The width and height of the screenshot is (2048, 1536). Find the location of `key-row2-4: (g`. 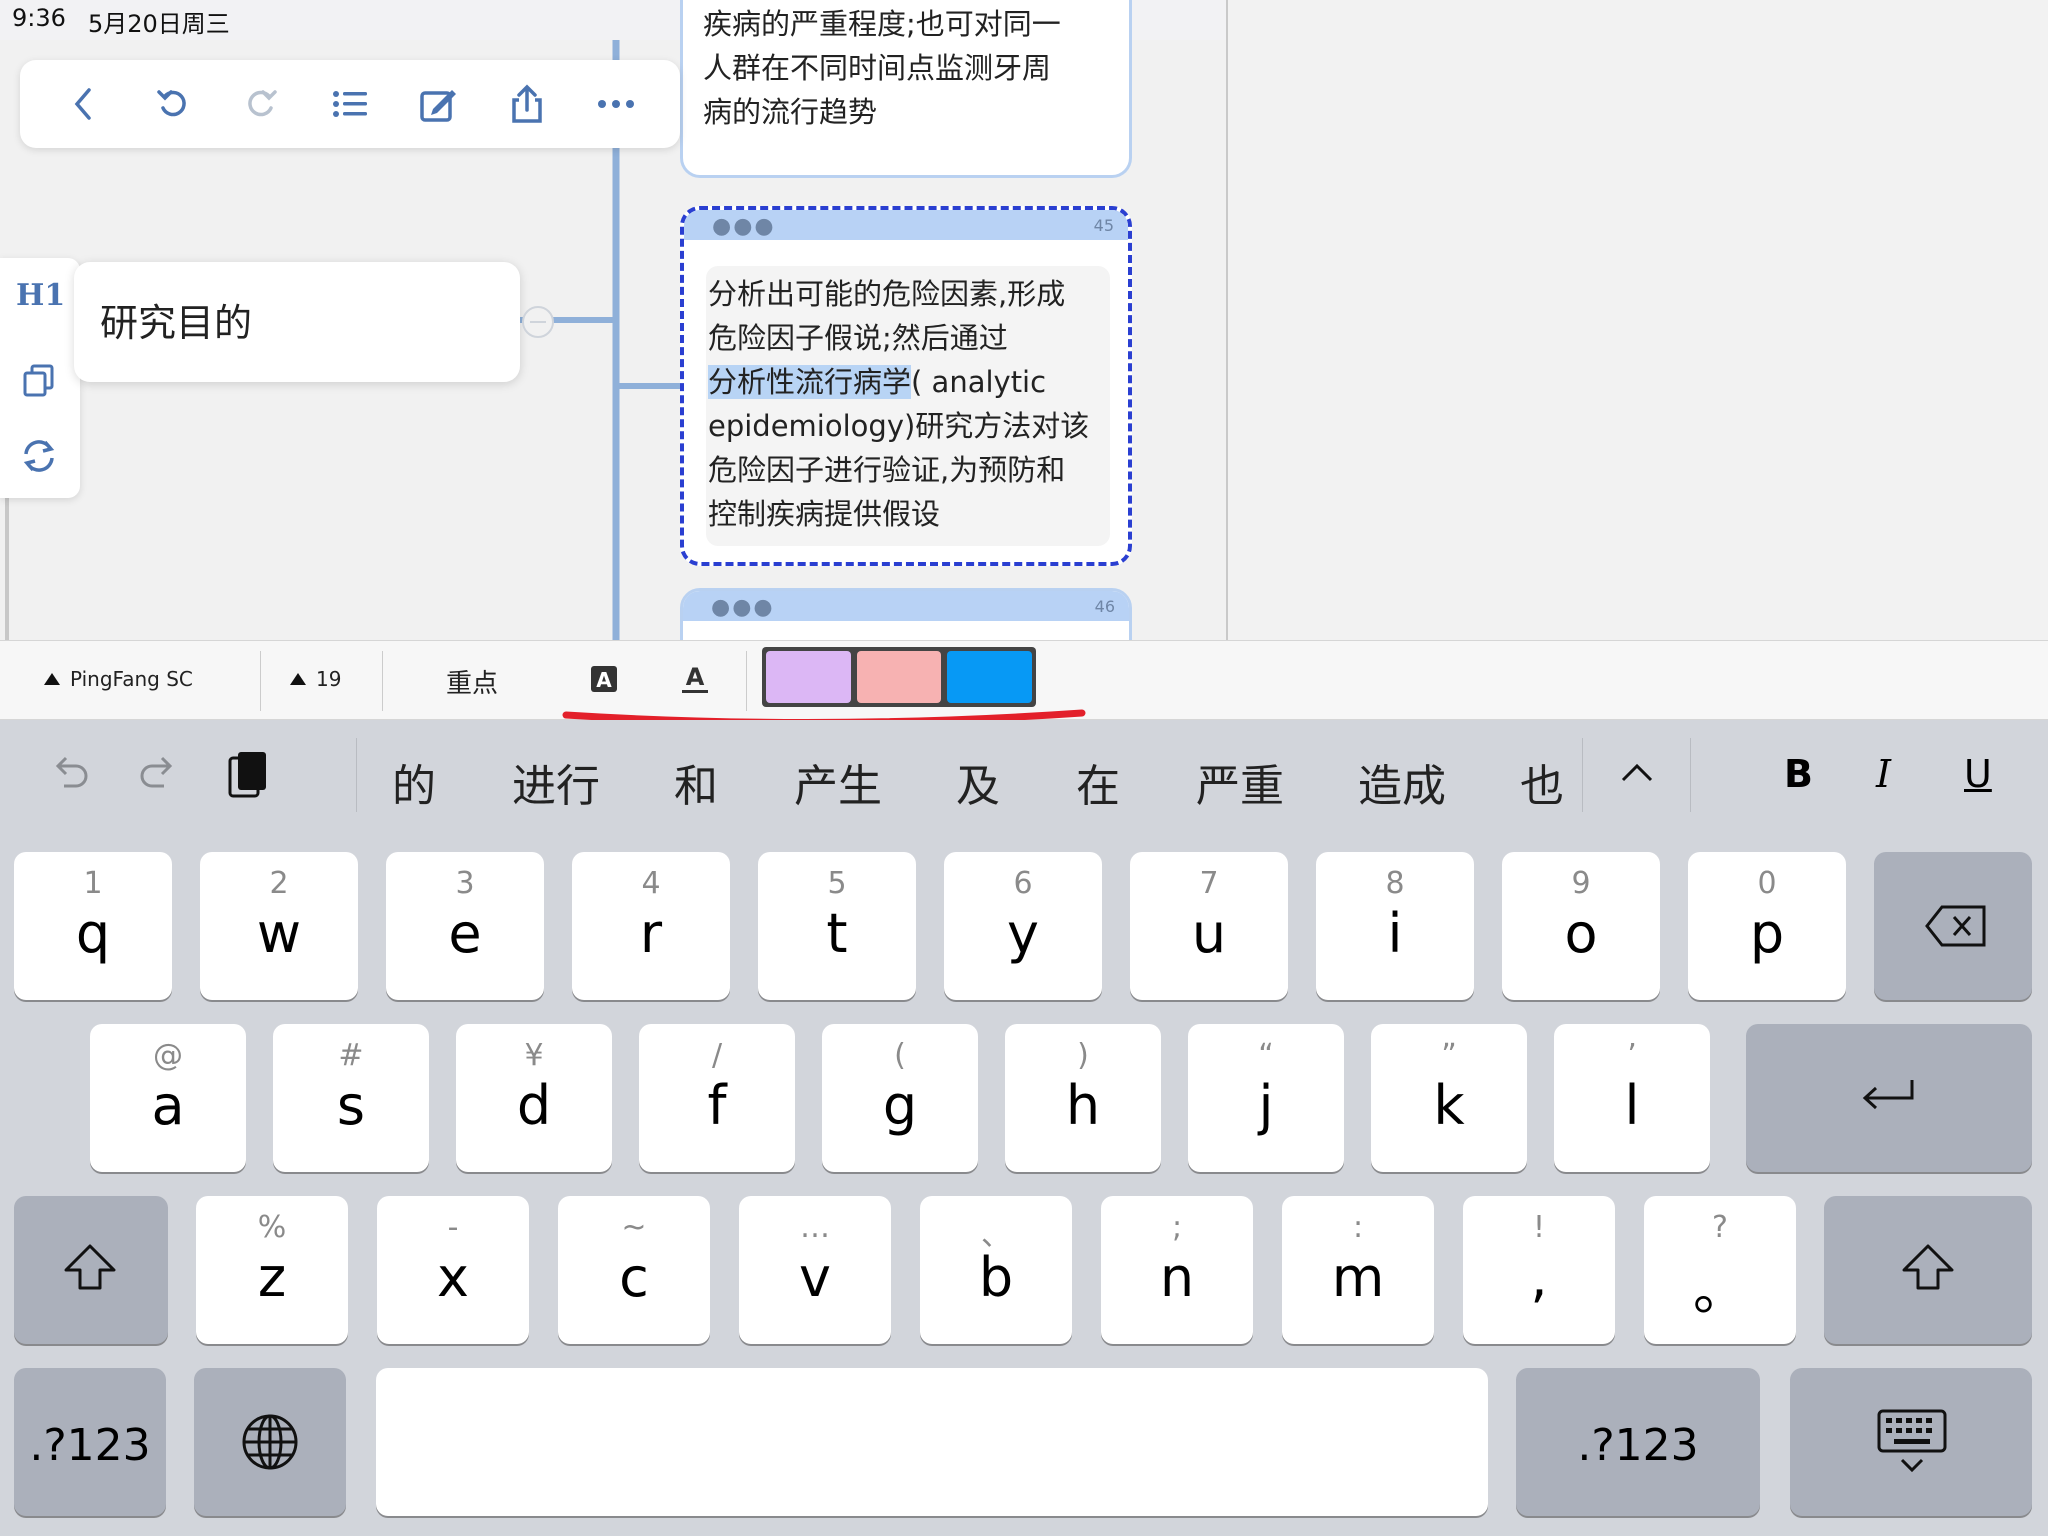

key-row2-4: (g is located at coordinates (900, 1098).